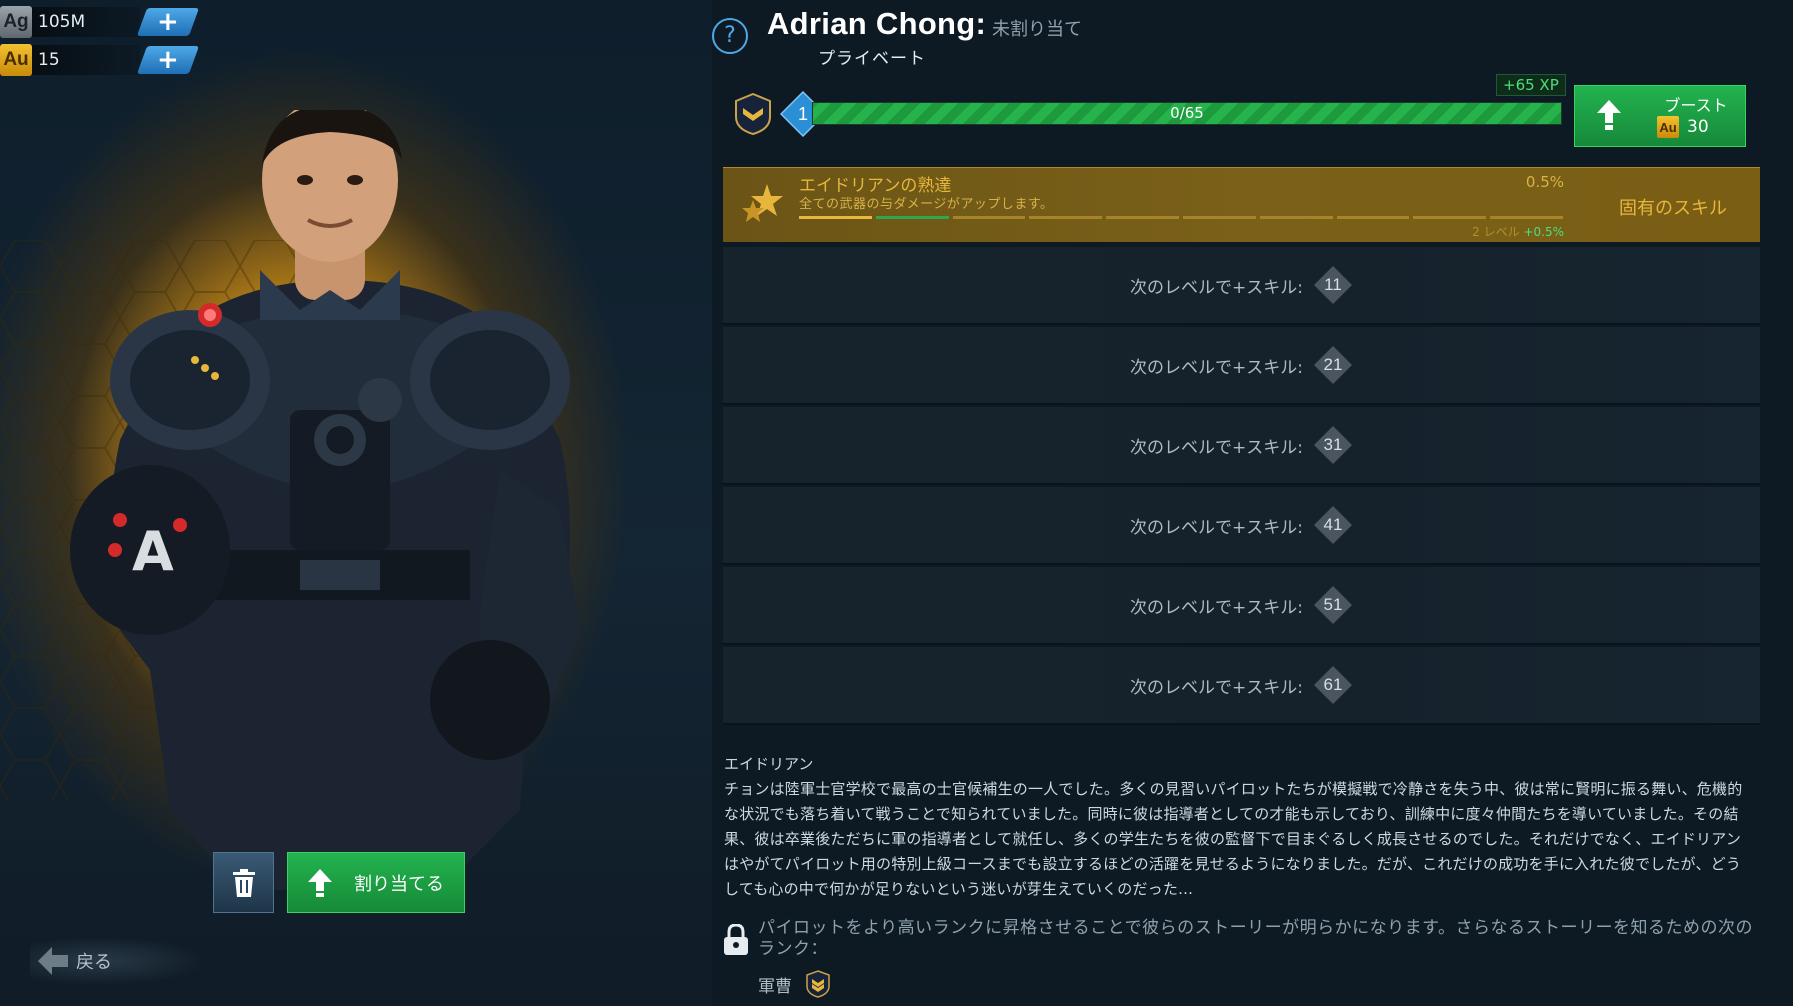 The image size is (1793, 1006). I want to click on skill-description: 全ての武器の与ダメージがアップします。, so click(926, 204).